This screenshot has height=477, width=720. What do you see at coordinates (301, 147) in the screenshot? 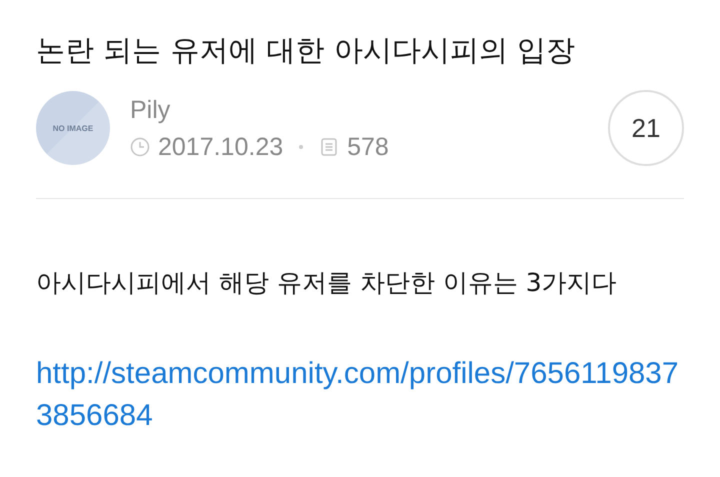
I see `separator-dot` at bounding box center [301, 147].